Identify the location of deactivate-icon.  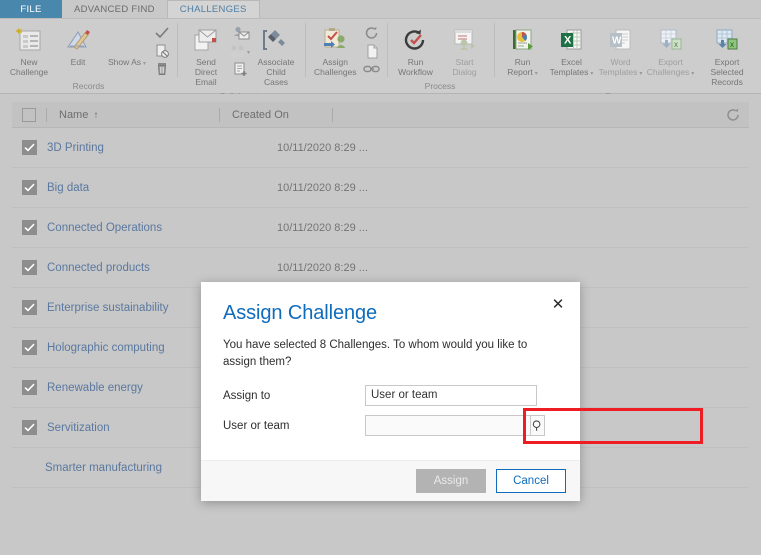
(162, 51).